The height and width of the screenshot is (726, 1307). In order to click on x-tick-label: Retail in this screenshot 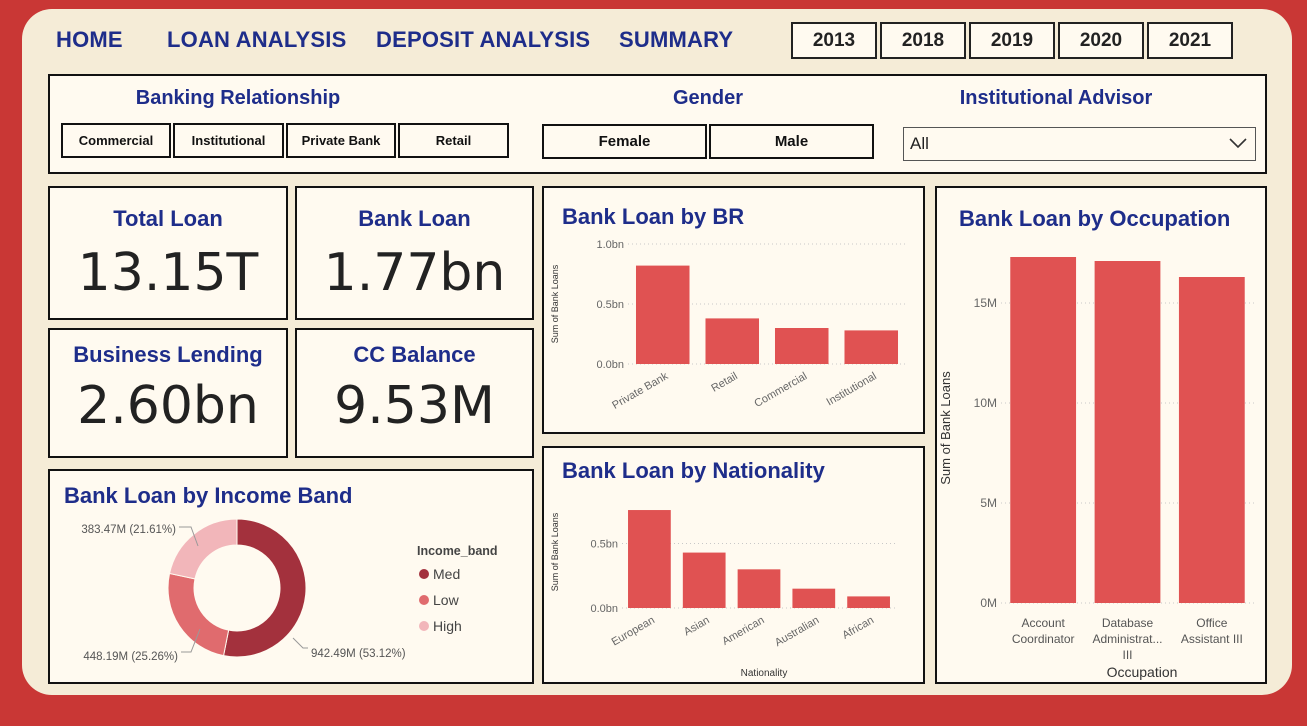, I will do `click(724, 382)`.